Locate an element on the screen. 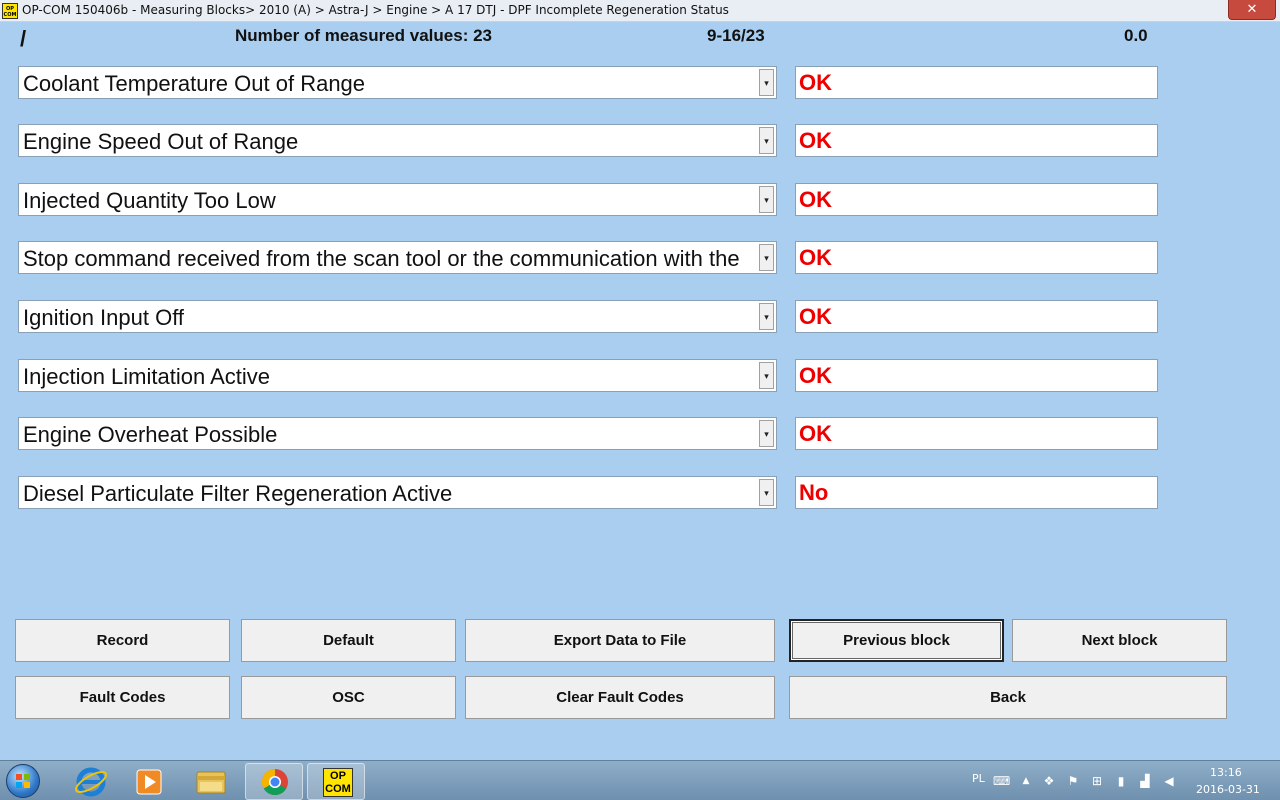 This screenshot has width=1280, height=800. dropbox-icon: ❖ is located at coordinates (1049, 781).